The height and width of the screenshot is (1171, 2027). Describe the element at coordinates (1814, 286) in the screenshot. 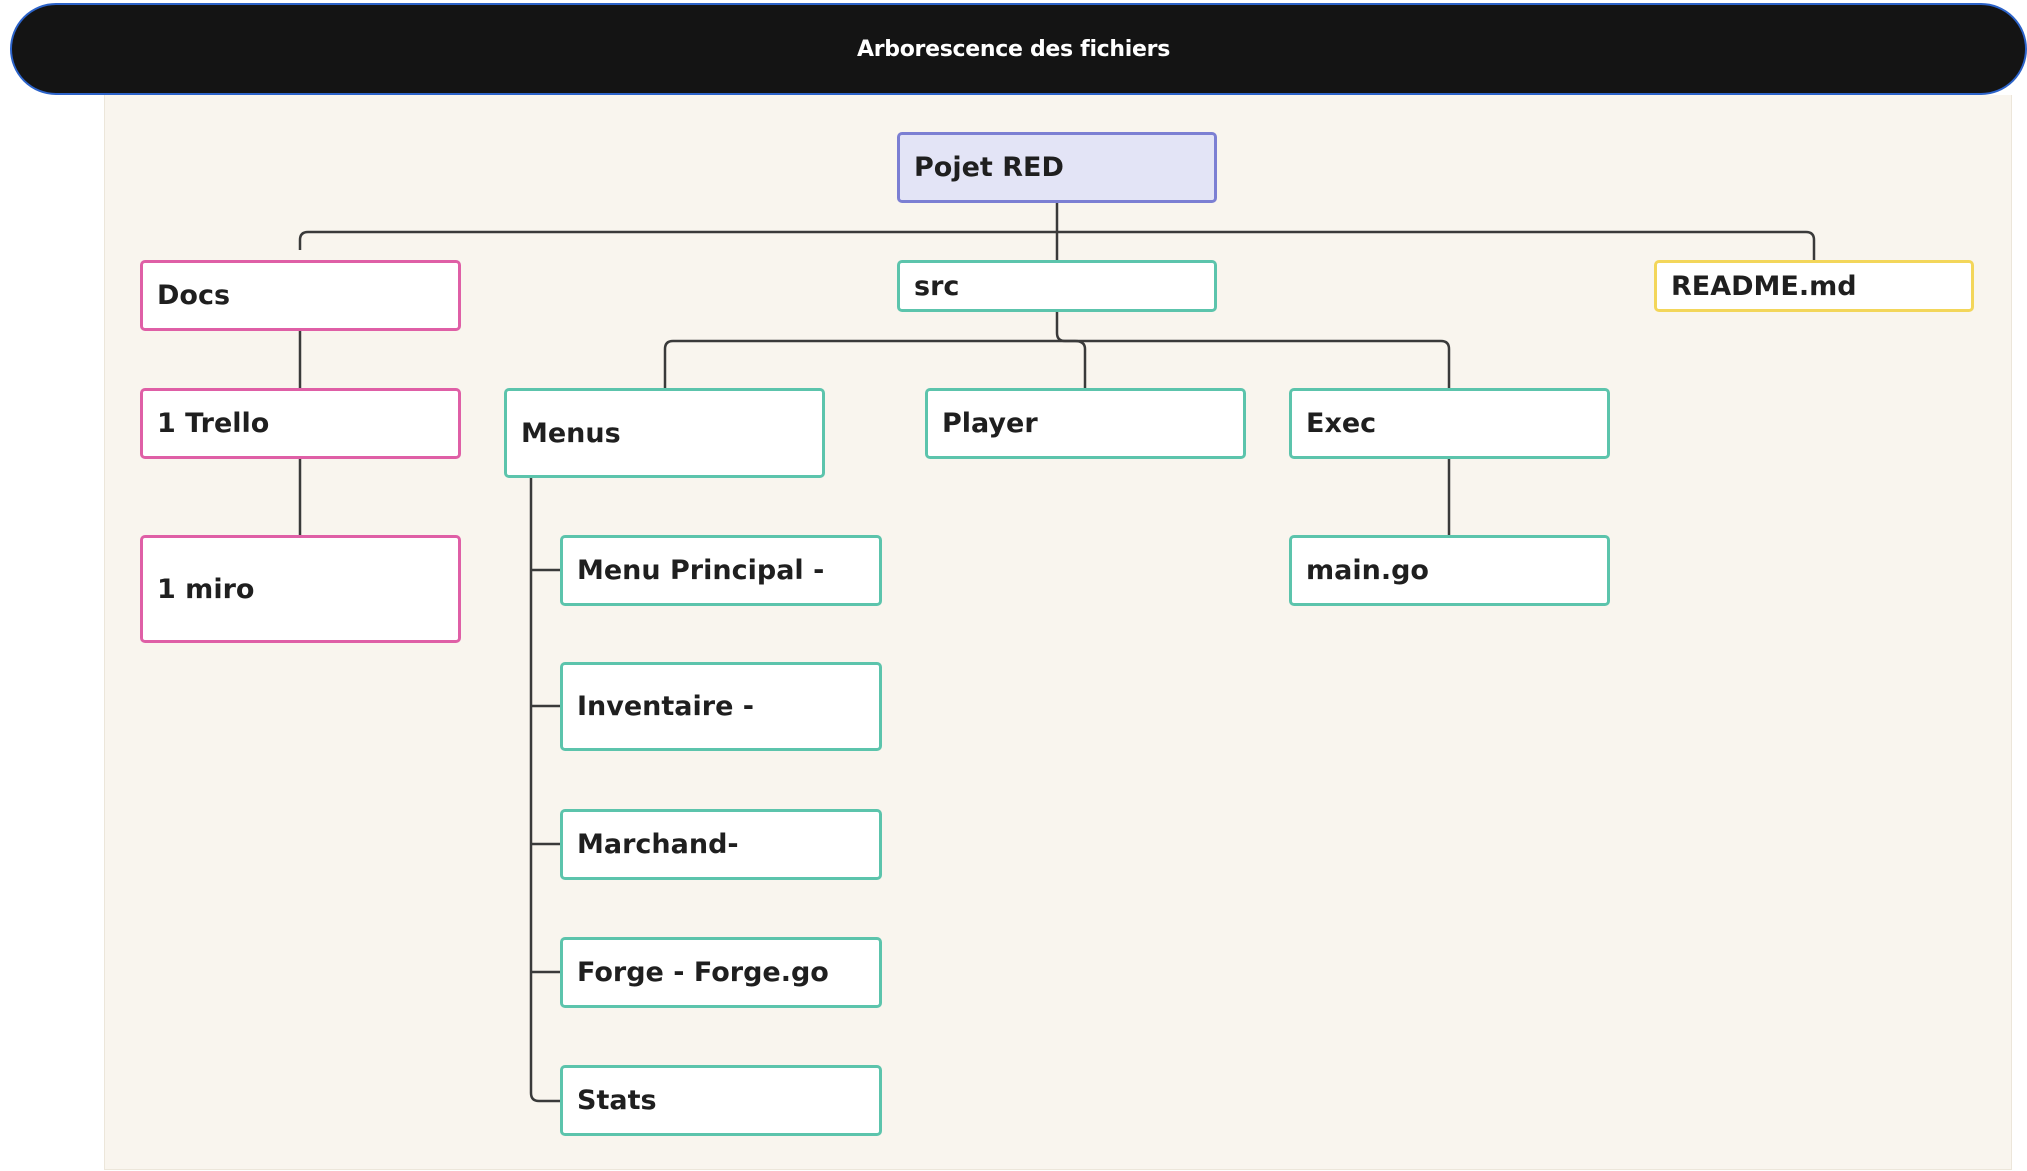

I see `node-readme: README.md` at that location.